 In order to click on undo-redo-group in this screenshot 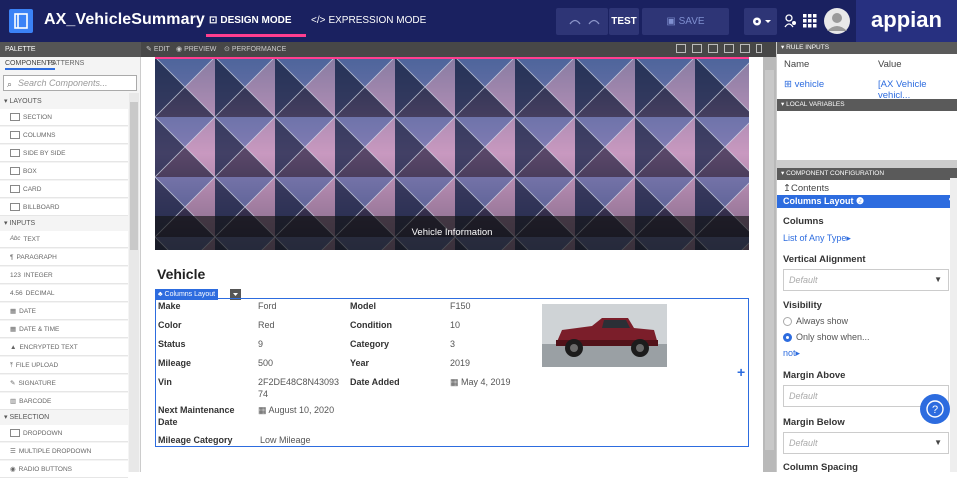, I will do `click(582, 21)`.